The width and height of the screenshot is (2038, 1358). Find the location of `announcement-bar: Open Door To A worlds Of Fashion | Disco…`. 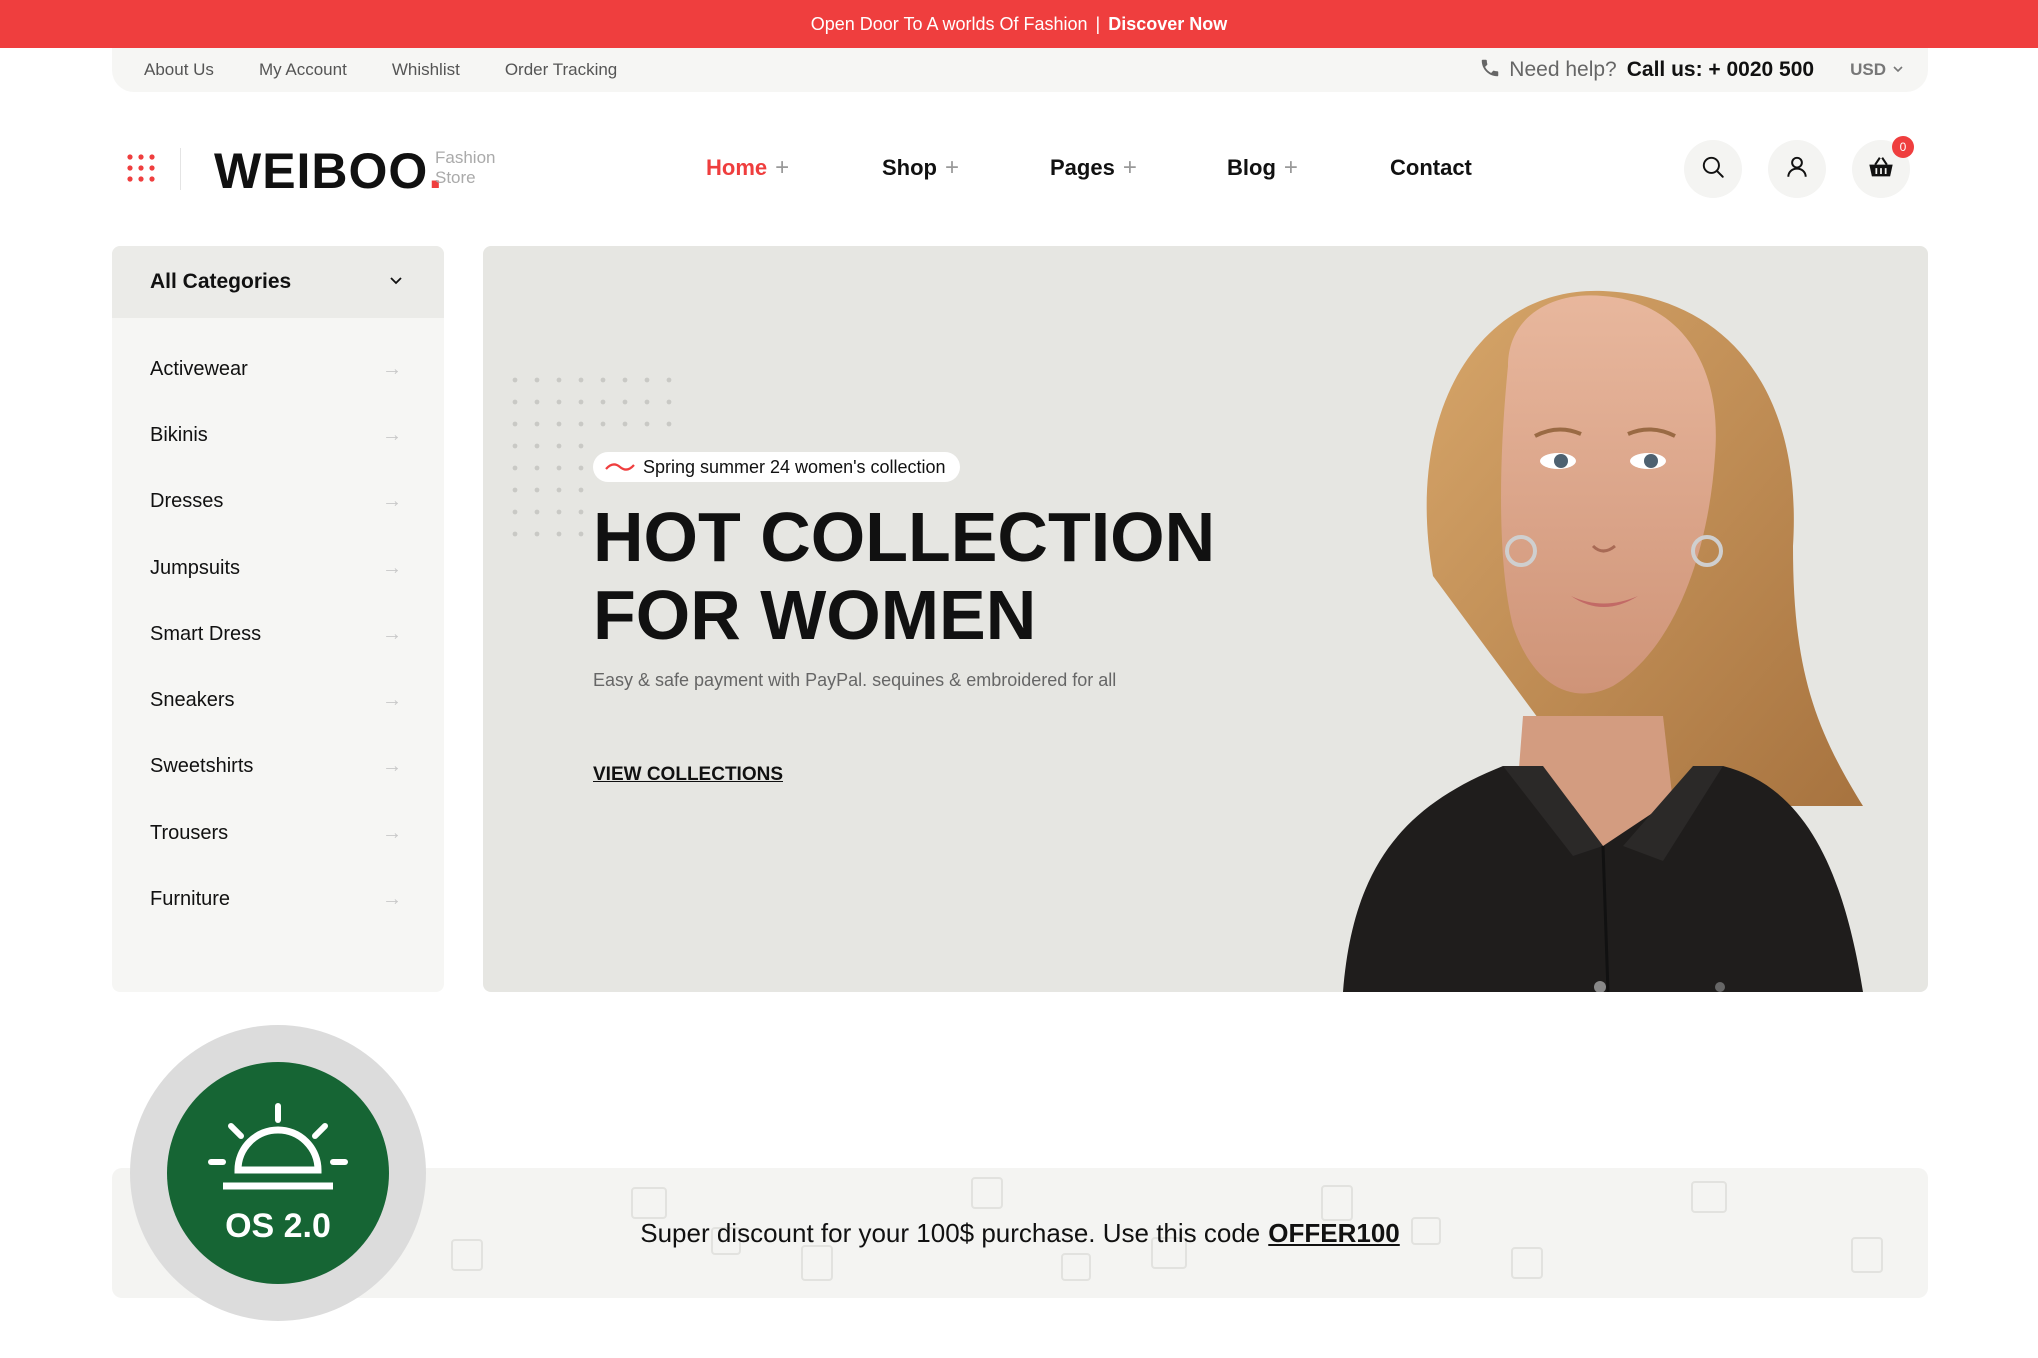

announcement-bar: Open Door To A worlds Of Fashion | Disco… is located at coordinates (1019, 24).